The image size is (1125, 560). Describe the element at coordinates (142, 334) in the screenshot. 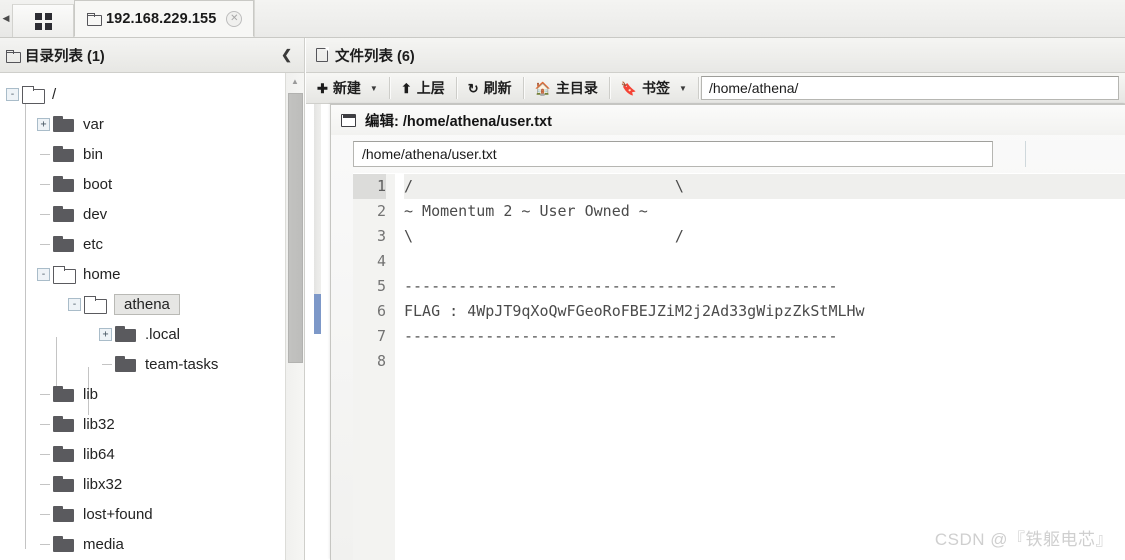

I see `tree-item--local: + .local` at that location.